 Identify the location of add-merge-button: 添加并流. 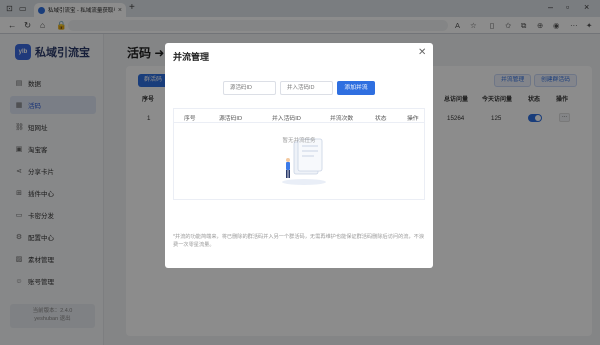
(356, 88).